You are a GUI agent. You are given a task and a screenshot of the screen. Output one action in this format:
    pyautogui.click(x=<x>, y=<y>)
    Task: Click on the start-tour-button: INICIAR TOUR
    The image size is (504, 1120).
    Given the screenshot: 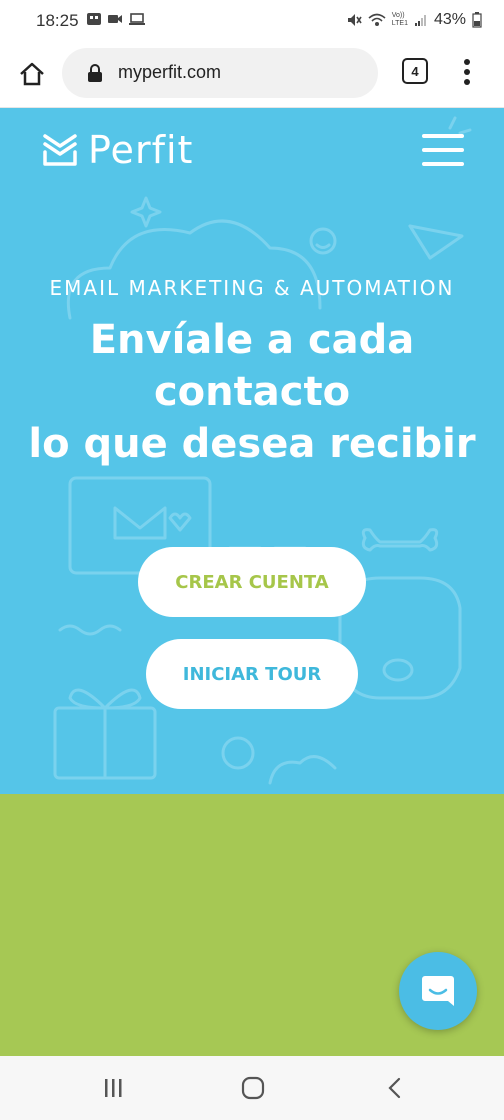 What is the action you would take?
    pyautogui.click(x=252, y=674)
    